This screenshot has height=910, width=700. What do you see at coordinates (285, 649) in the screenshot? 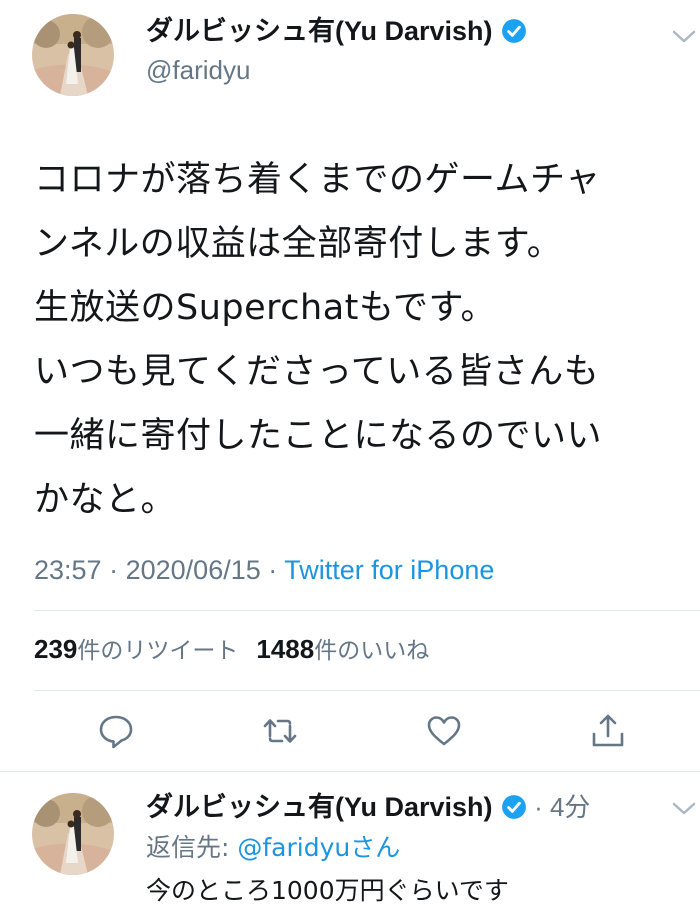
I see `like-count: 1488` at bounding box center [285, 649].